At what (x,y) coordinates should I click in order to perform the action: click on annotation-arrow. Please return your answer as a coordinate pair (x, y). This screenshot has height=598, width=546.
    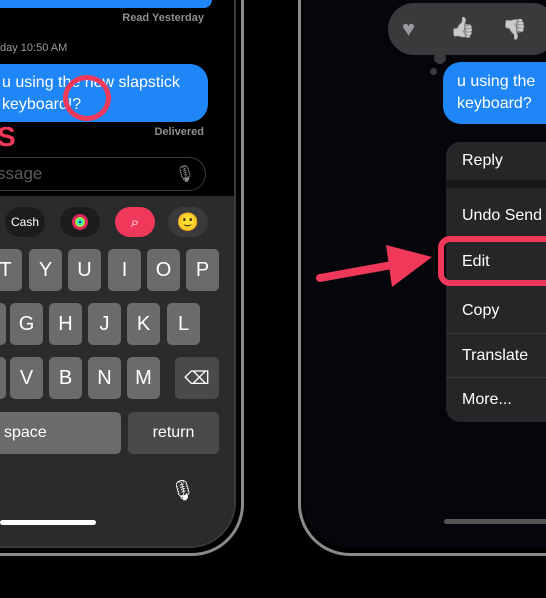
    Looking at the image, I should click on (374, 266).